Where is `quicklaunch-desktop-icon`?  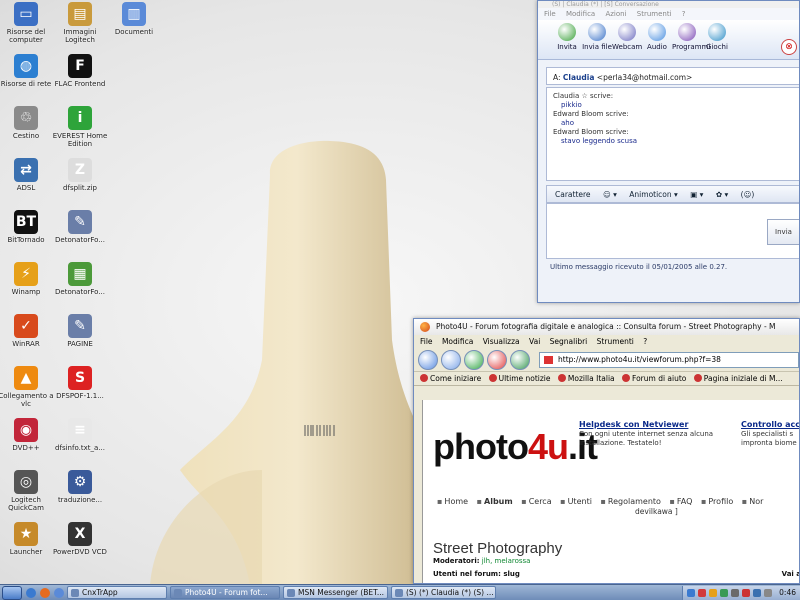
quicklaunch-desktop-icon is located at coordinates (59, 592).